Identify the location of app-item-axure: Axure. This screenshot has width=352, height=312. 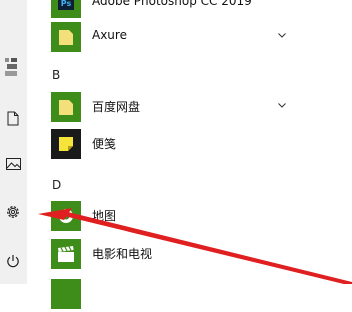
(189, 37).